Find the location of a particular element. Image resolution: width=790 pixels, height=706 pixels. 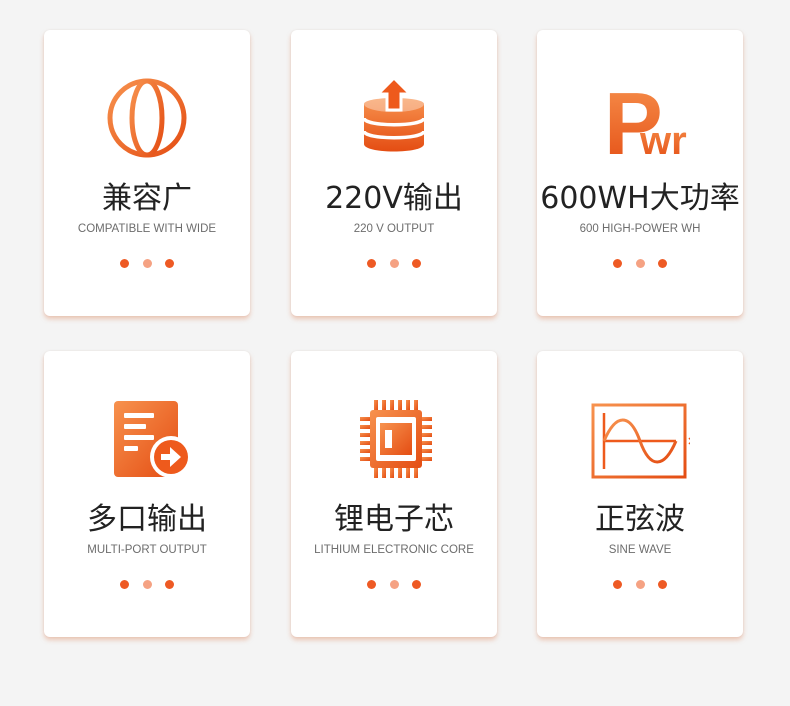

card-title: 正弦波 is located at coordinates (640, 519).